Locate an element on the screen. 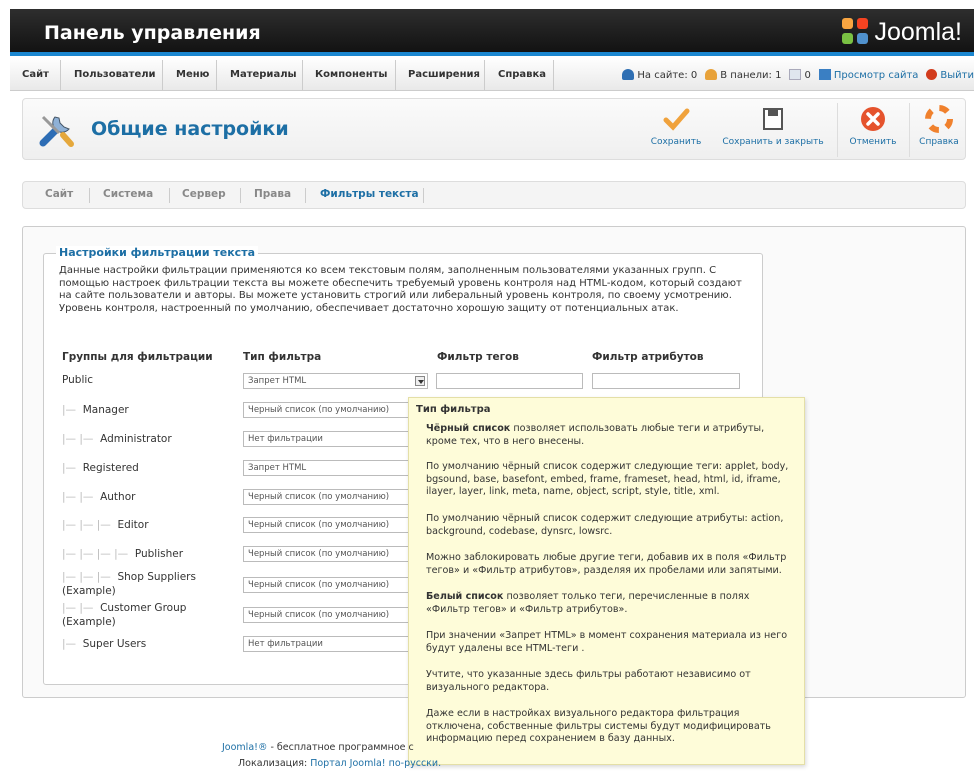 The image size is (974, 771). save-close-button: Сохранить и закрыть is located at coordinates (773, 126).